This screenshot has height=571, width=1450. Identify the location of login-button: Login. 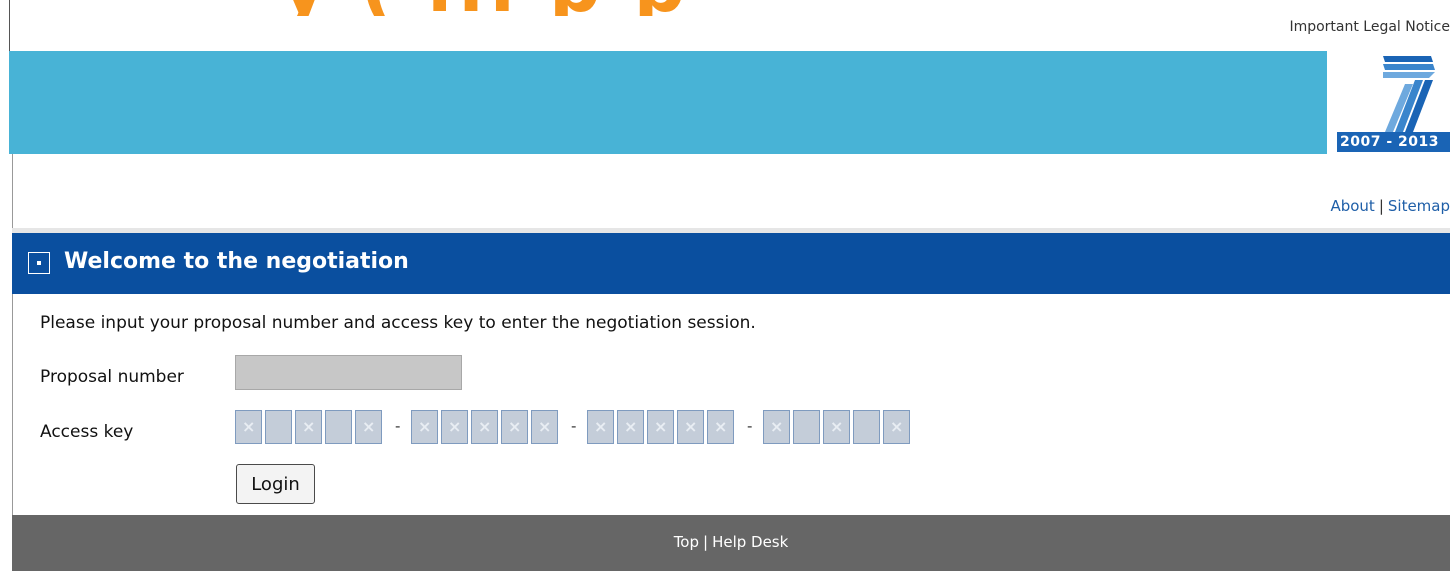
(275, 484).